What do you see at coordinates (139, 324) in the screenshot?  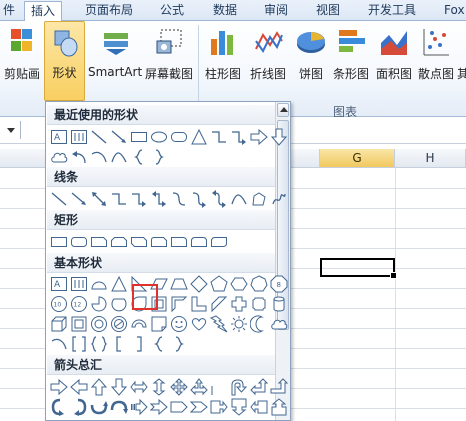 I see `block-arc-shape-icon` at bounding box center [139, 324].